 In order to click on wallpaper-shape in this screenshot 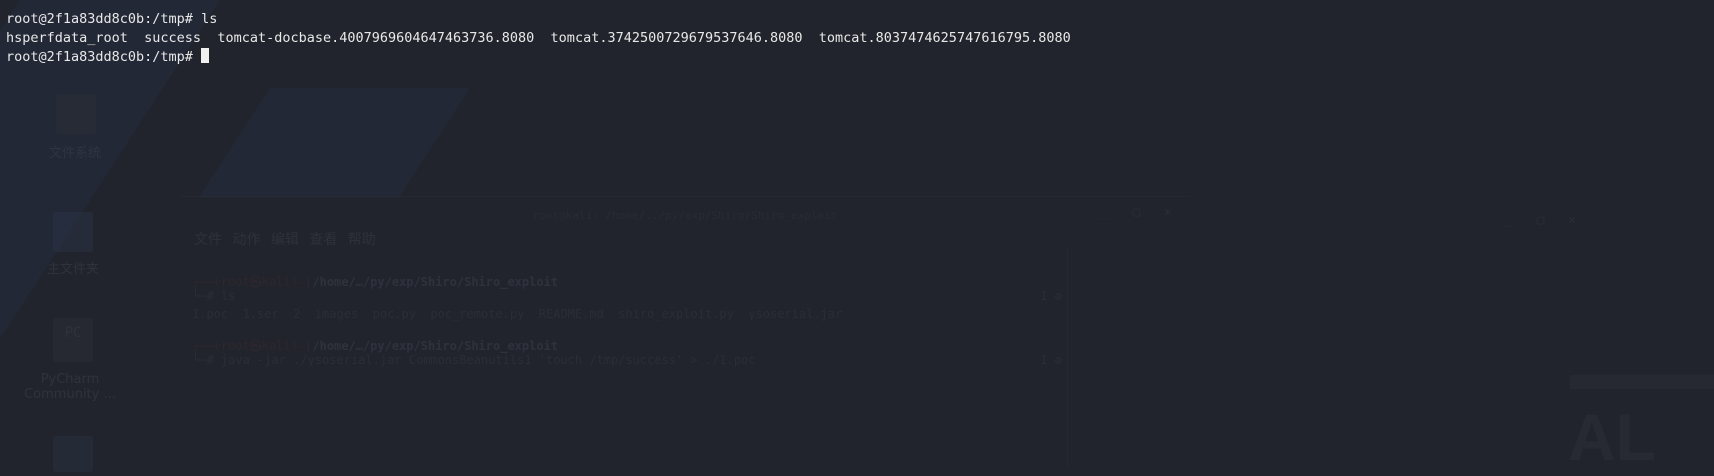, I will do `click(334, 143)`.